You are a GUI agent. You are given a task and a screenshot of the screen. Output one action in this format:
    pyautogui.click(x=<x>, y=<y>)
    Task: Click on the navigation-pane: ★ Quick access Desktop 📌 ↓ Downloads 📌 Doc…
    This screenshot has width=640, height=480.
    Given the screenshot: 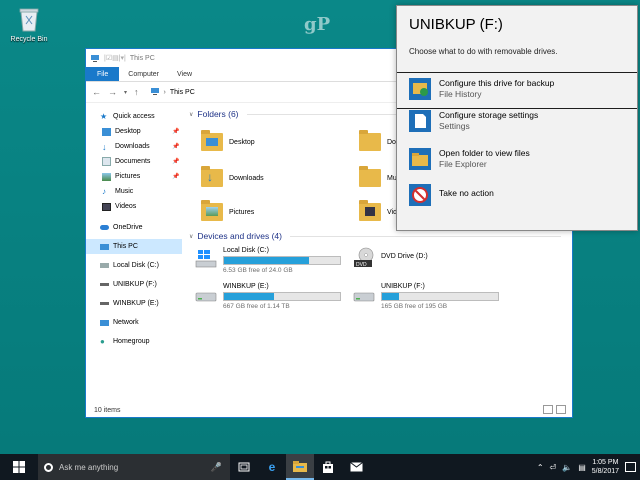 What is the action you would take?
    pyautogui.click(x=134, y=253)
    